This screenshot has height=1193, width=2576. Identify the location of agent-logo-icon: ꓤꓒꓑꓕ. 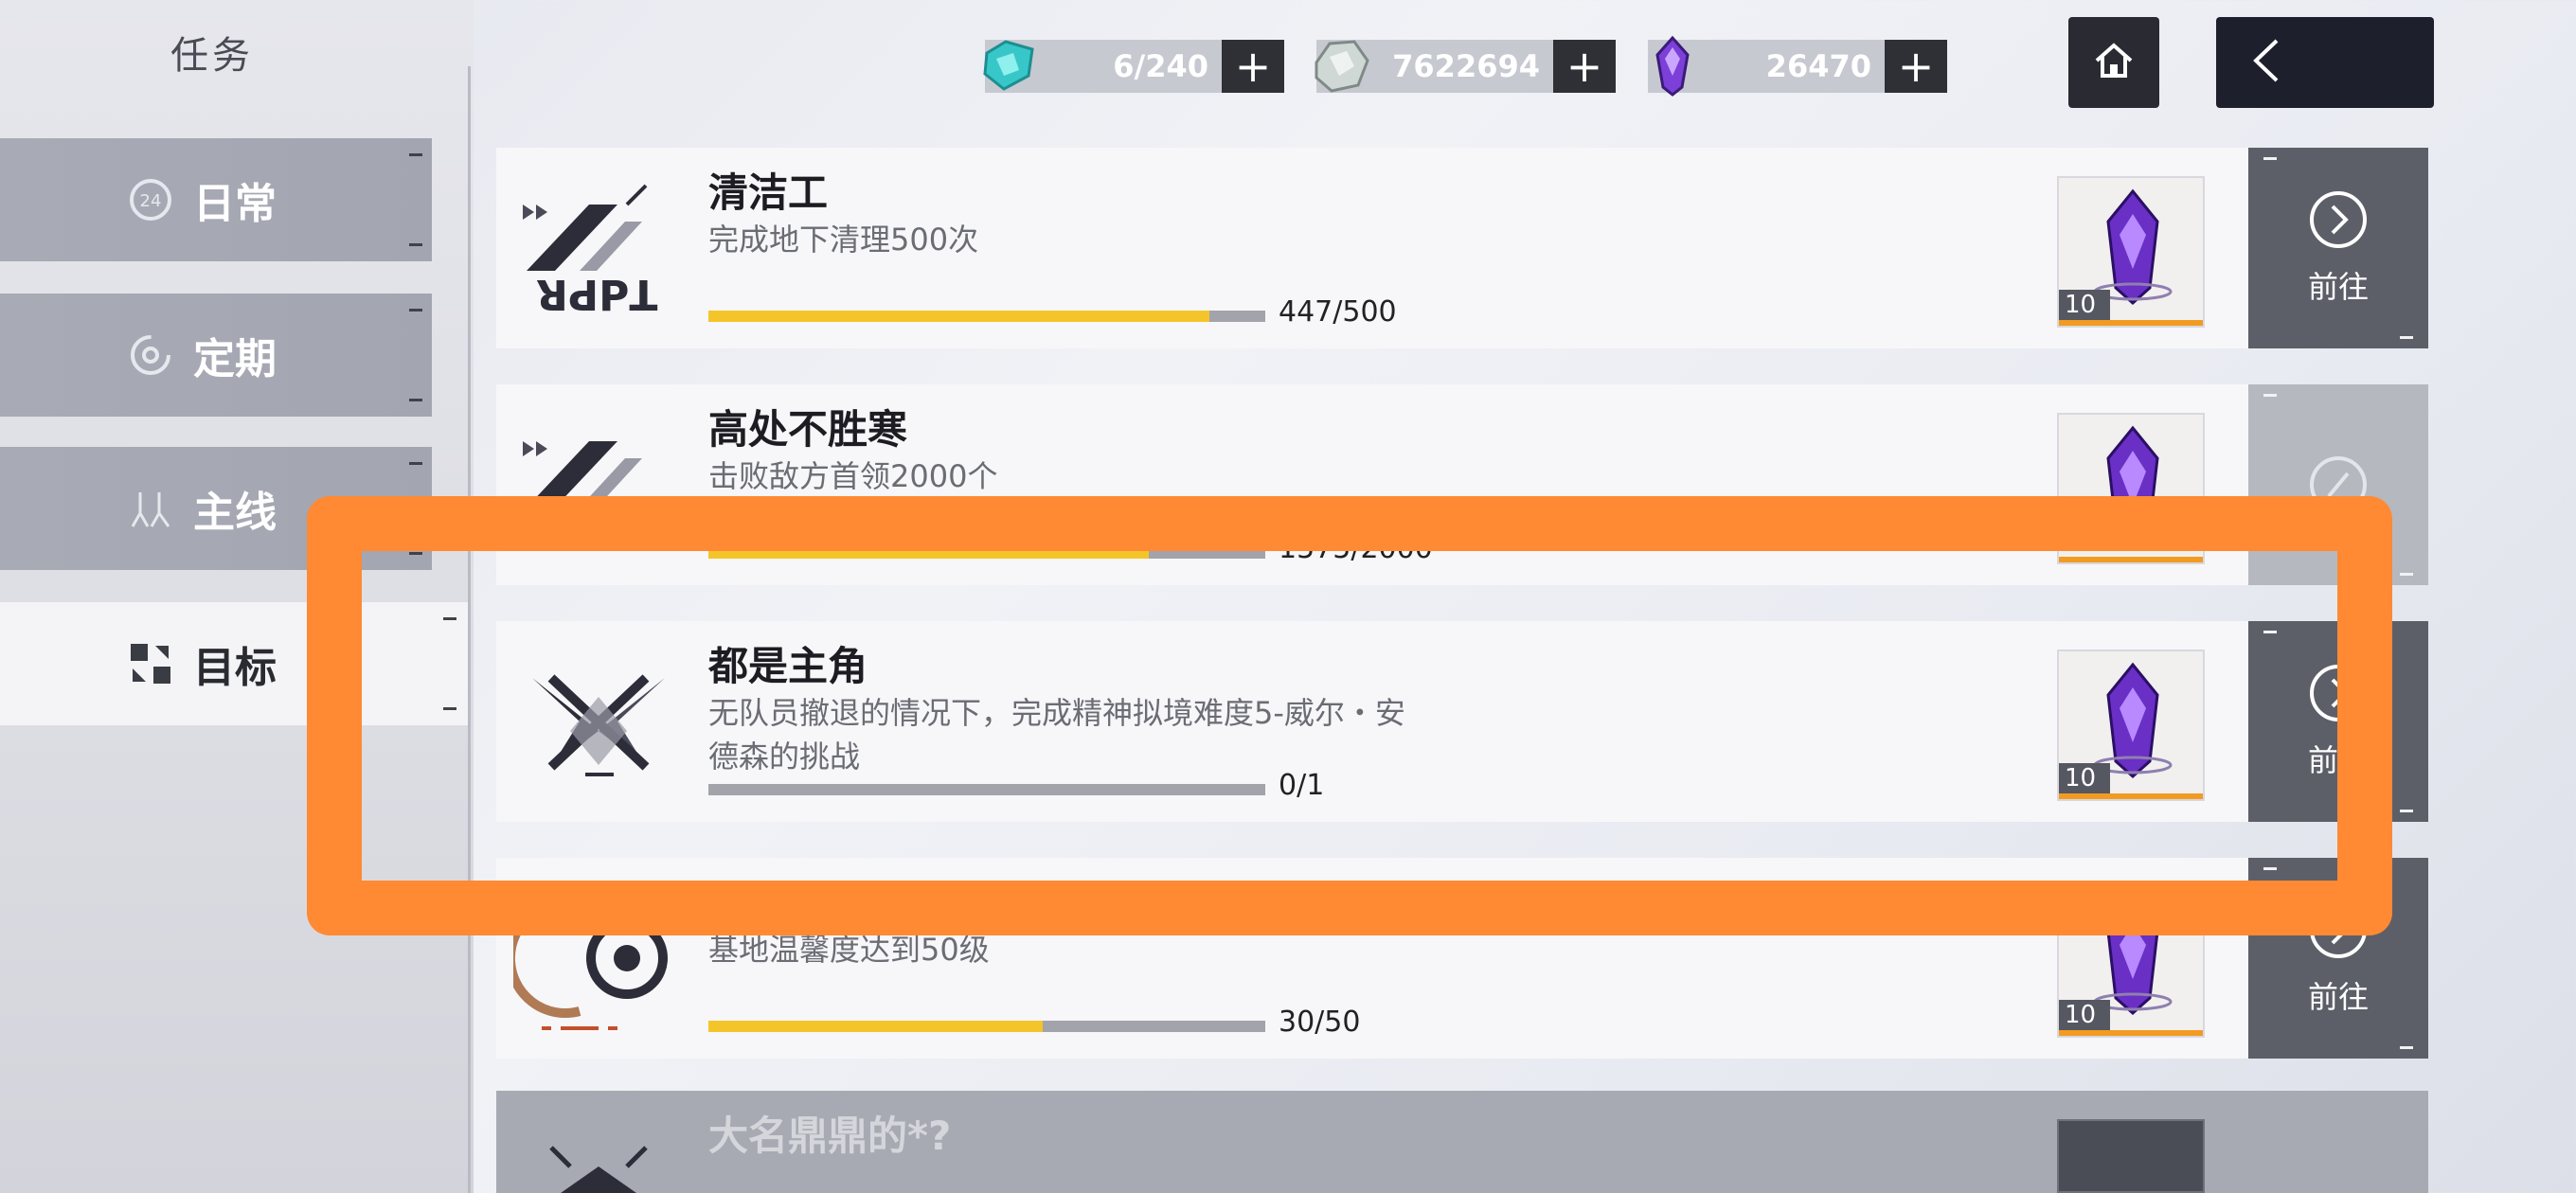
(598, 248).